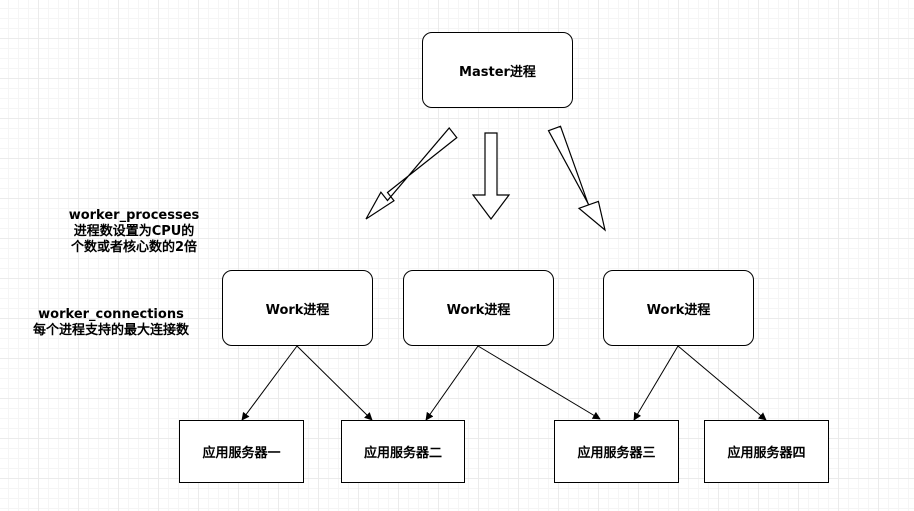 This screenshot has height=511, width=914. What do you see at coordinates (722, 383) in the screenshot?
I see `connector-w3-s4` at bounding box center [722, 383].